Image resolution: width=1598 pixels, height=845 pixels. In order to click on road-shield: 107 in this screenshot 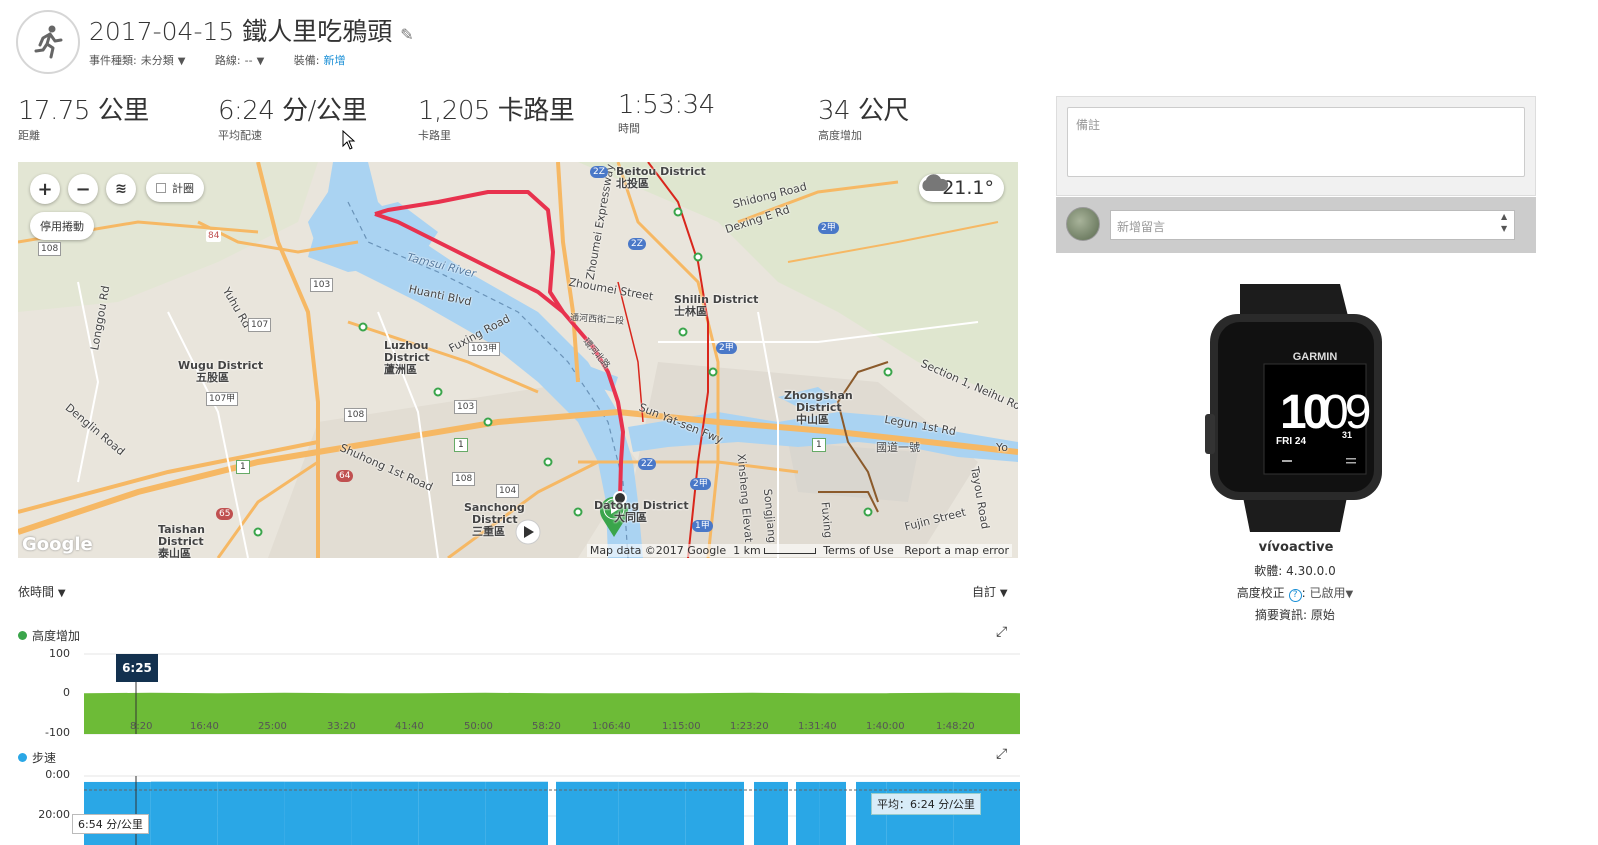, I will do `click(260, 325)`.